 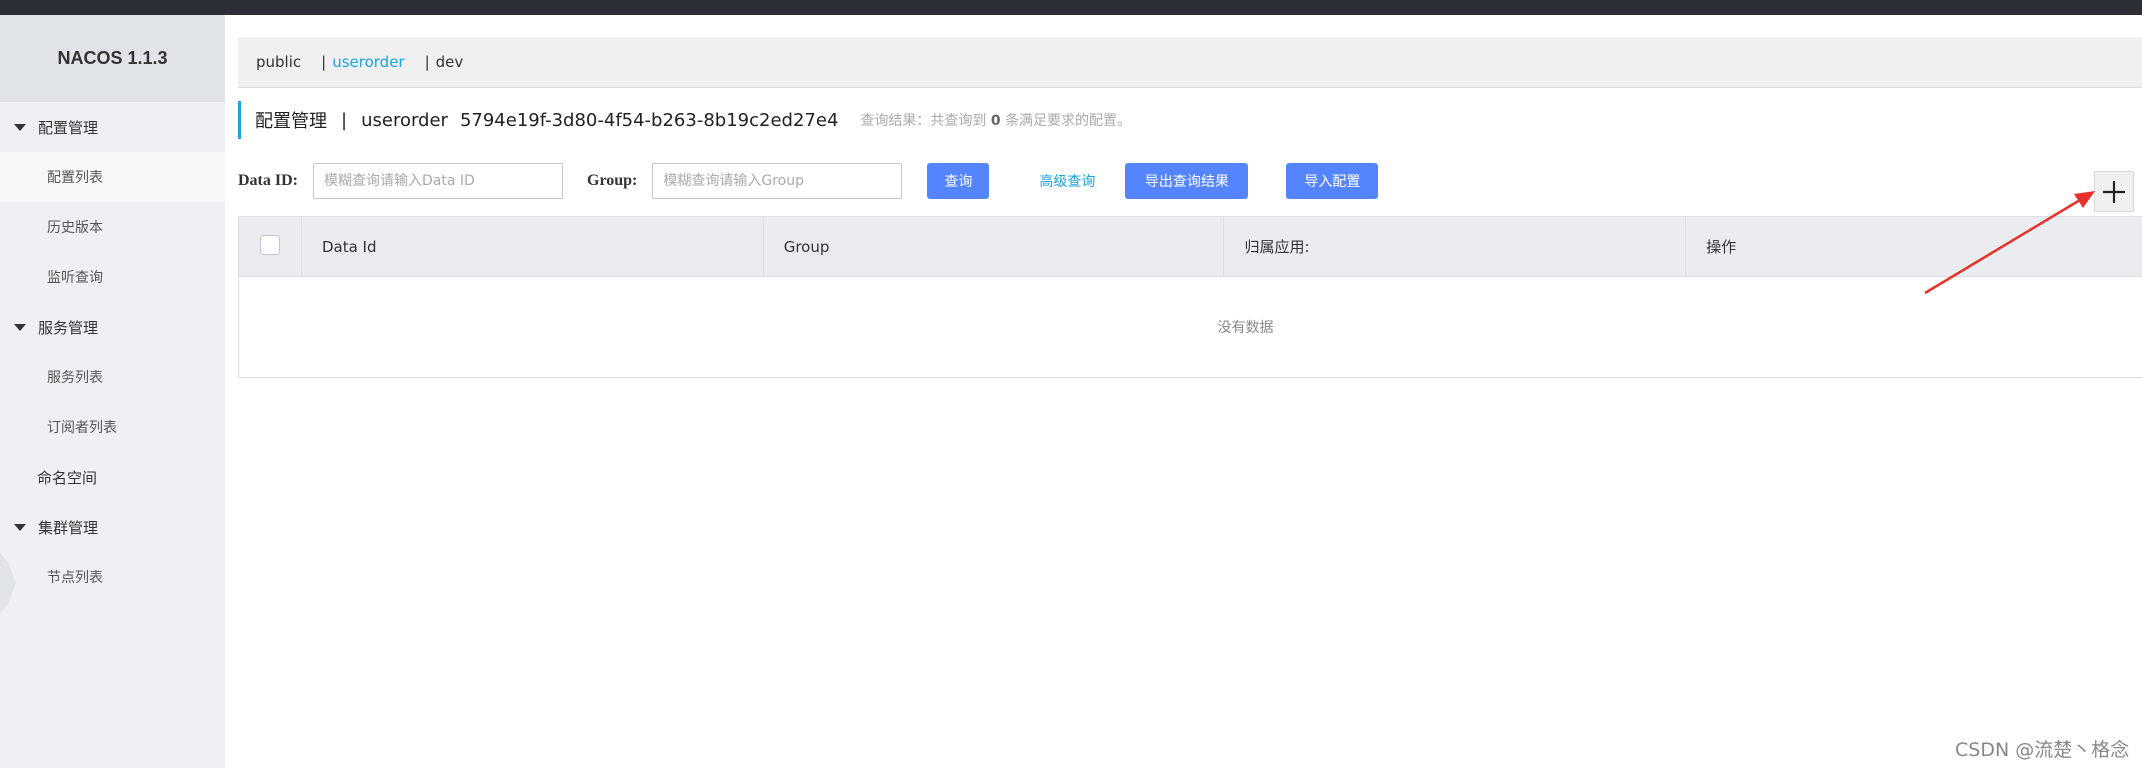 What do you see at coordinates (112, 177) in the screenshot?
I see `nav-item-config-list: 配置列表` at bounding box center [112, 177].